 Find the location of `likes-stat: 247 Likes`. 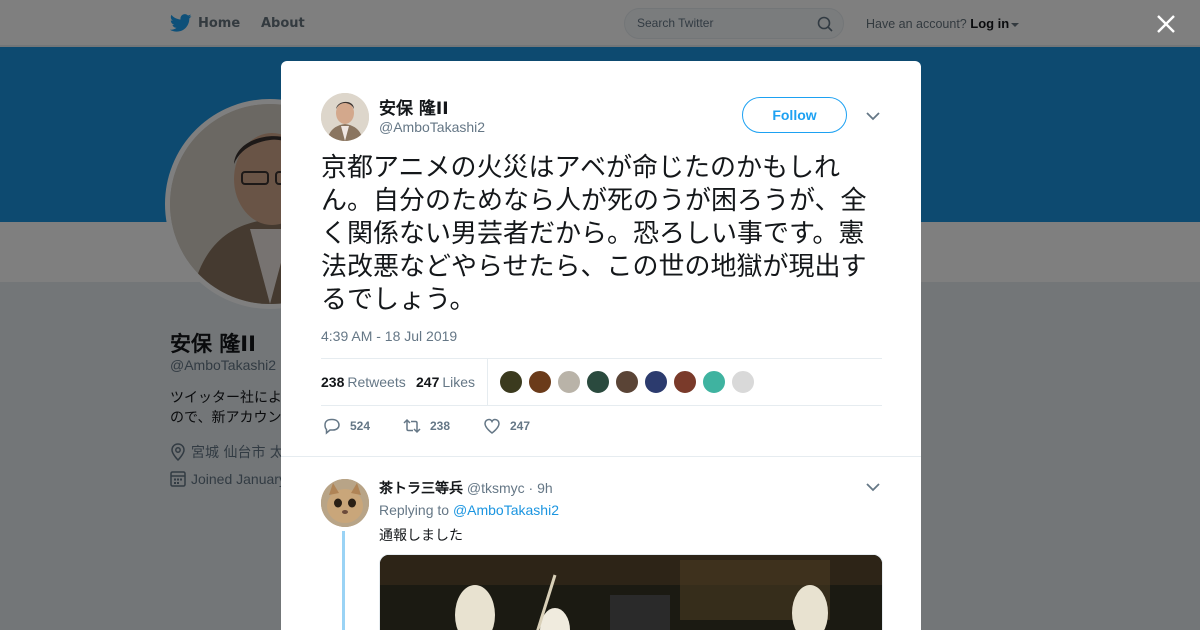

likes-stat: 247 Likes is located at coordinates (445, 382).